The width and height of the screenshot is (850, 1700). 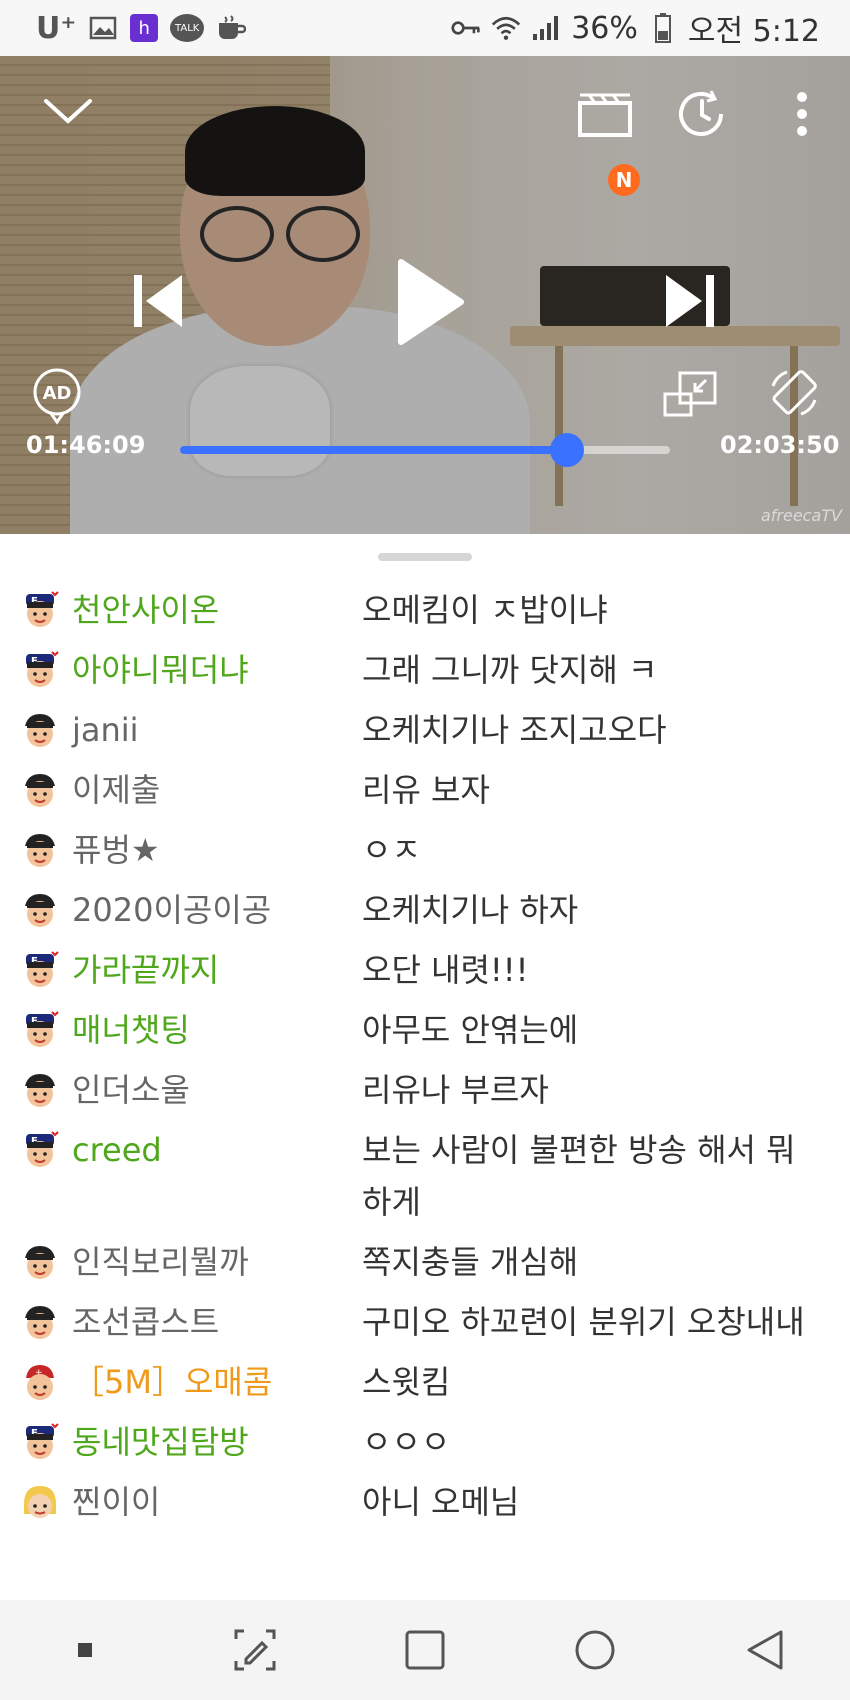 I want to click on collapse-chevron-icon, so click(x=68, y=111).